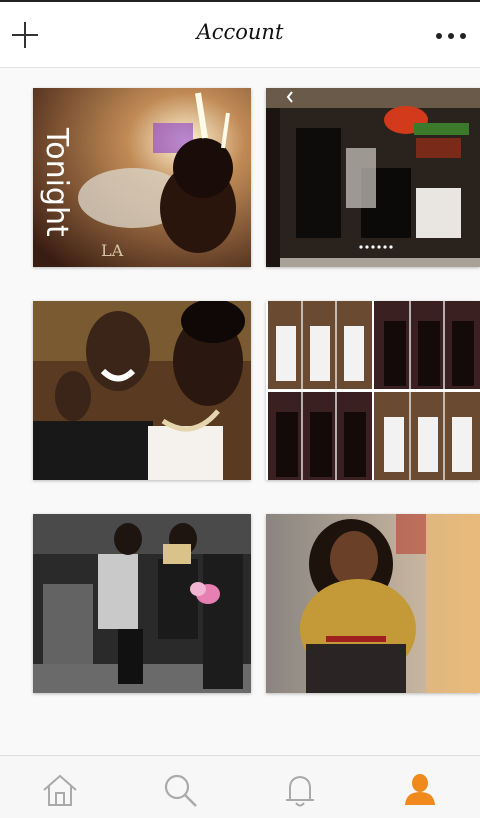 Image resolution: width=480 pixels, height=818 pixels. I want to click on photo-caption: Tonight, so click(56, 182).